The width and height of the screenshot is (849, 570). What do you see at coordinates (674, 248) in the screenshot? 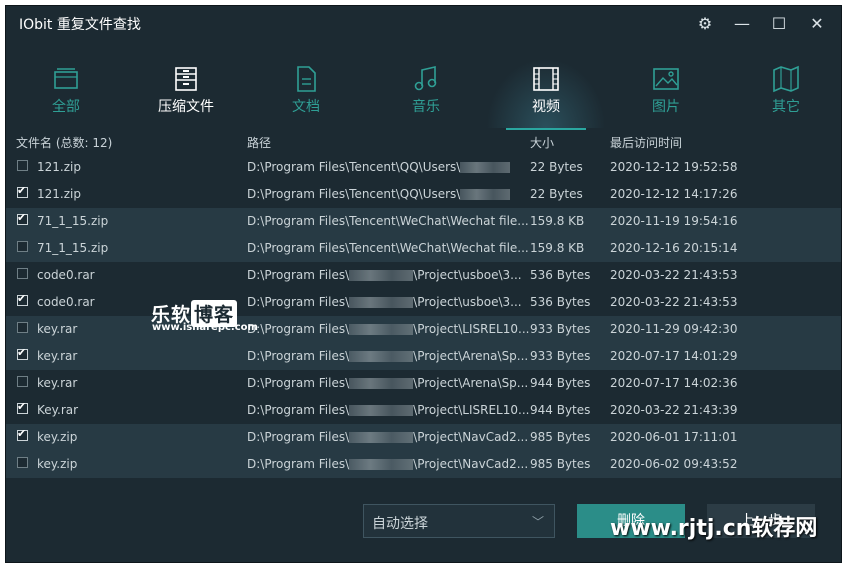
I see `file-last-access: 2020-12-16 20:15:14` at bounding box center [674, 248].